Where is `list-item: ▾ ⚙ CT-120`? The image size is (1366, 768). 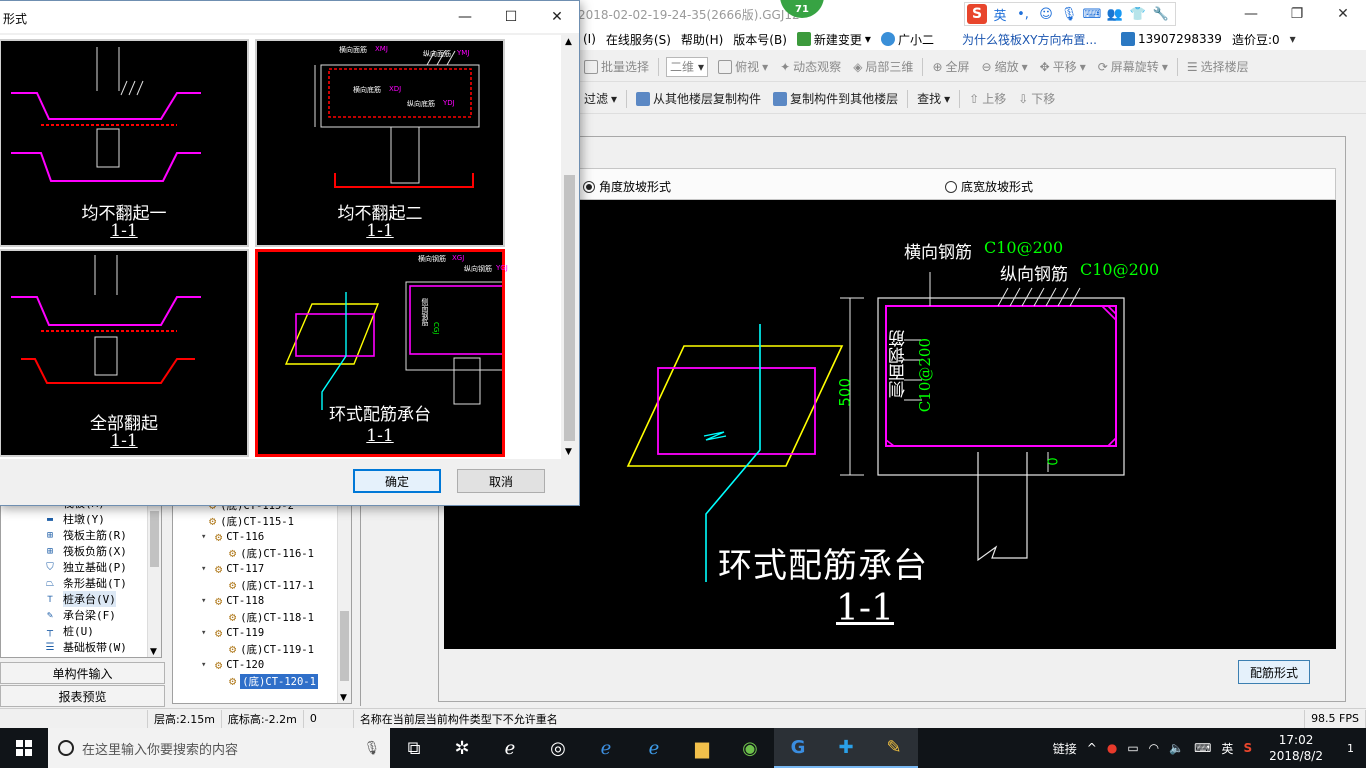
list-item: ▾ ⚙ CT-120 is located at coordinates (232, 665).